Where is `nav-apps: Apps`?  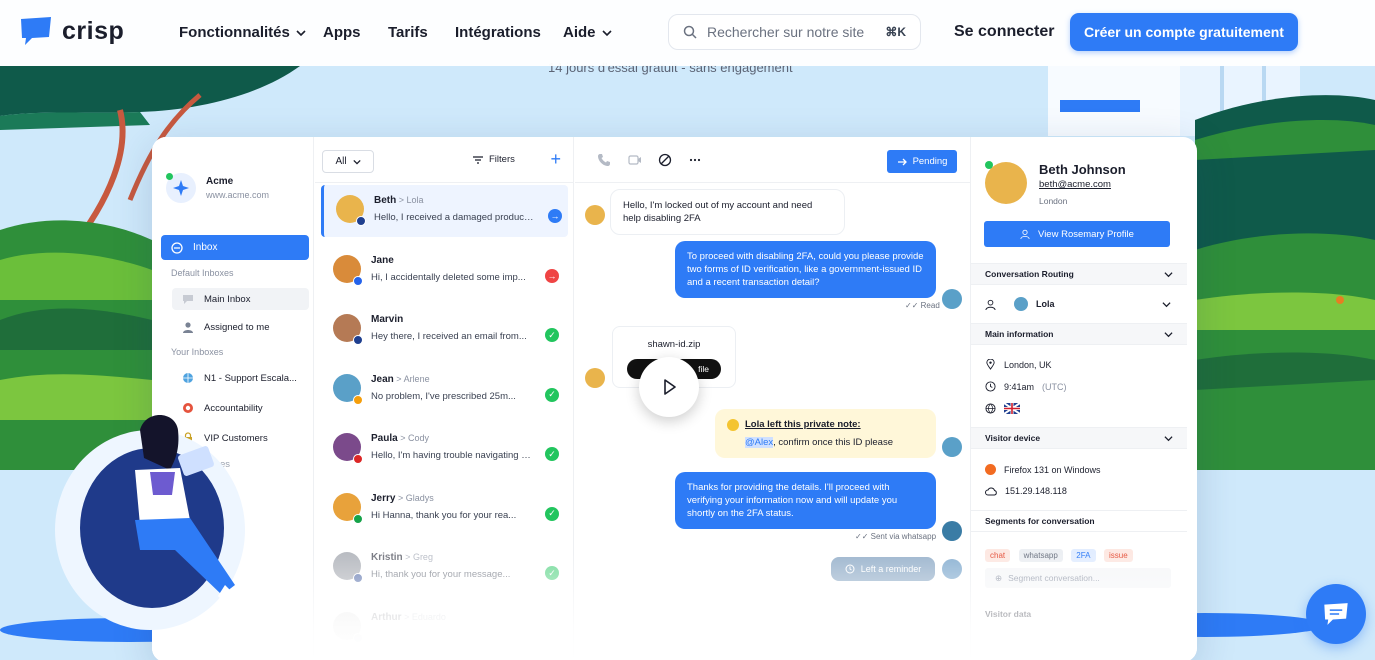 nav-apps: Apps is located at coordinates (342, 32).